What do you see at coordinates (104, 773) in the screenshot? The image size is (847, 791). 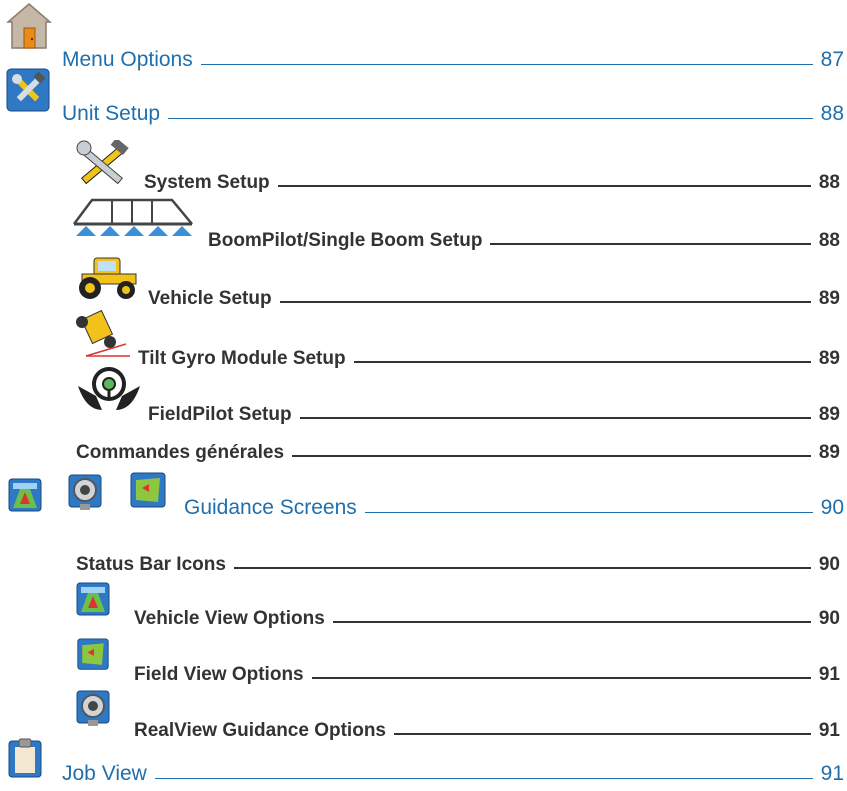 I see `entry-label: Job View` at bounding box center [104, 773].